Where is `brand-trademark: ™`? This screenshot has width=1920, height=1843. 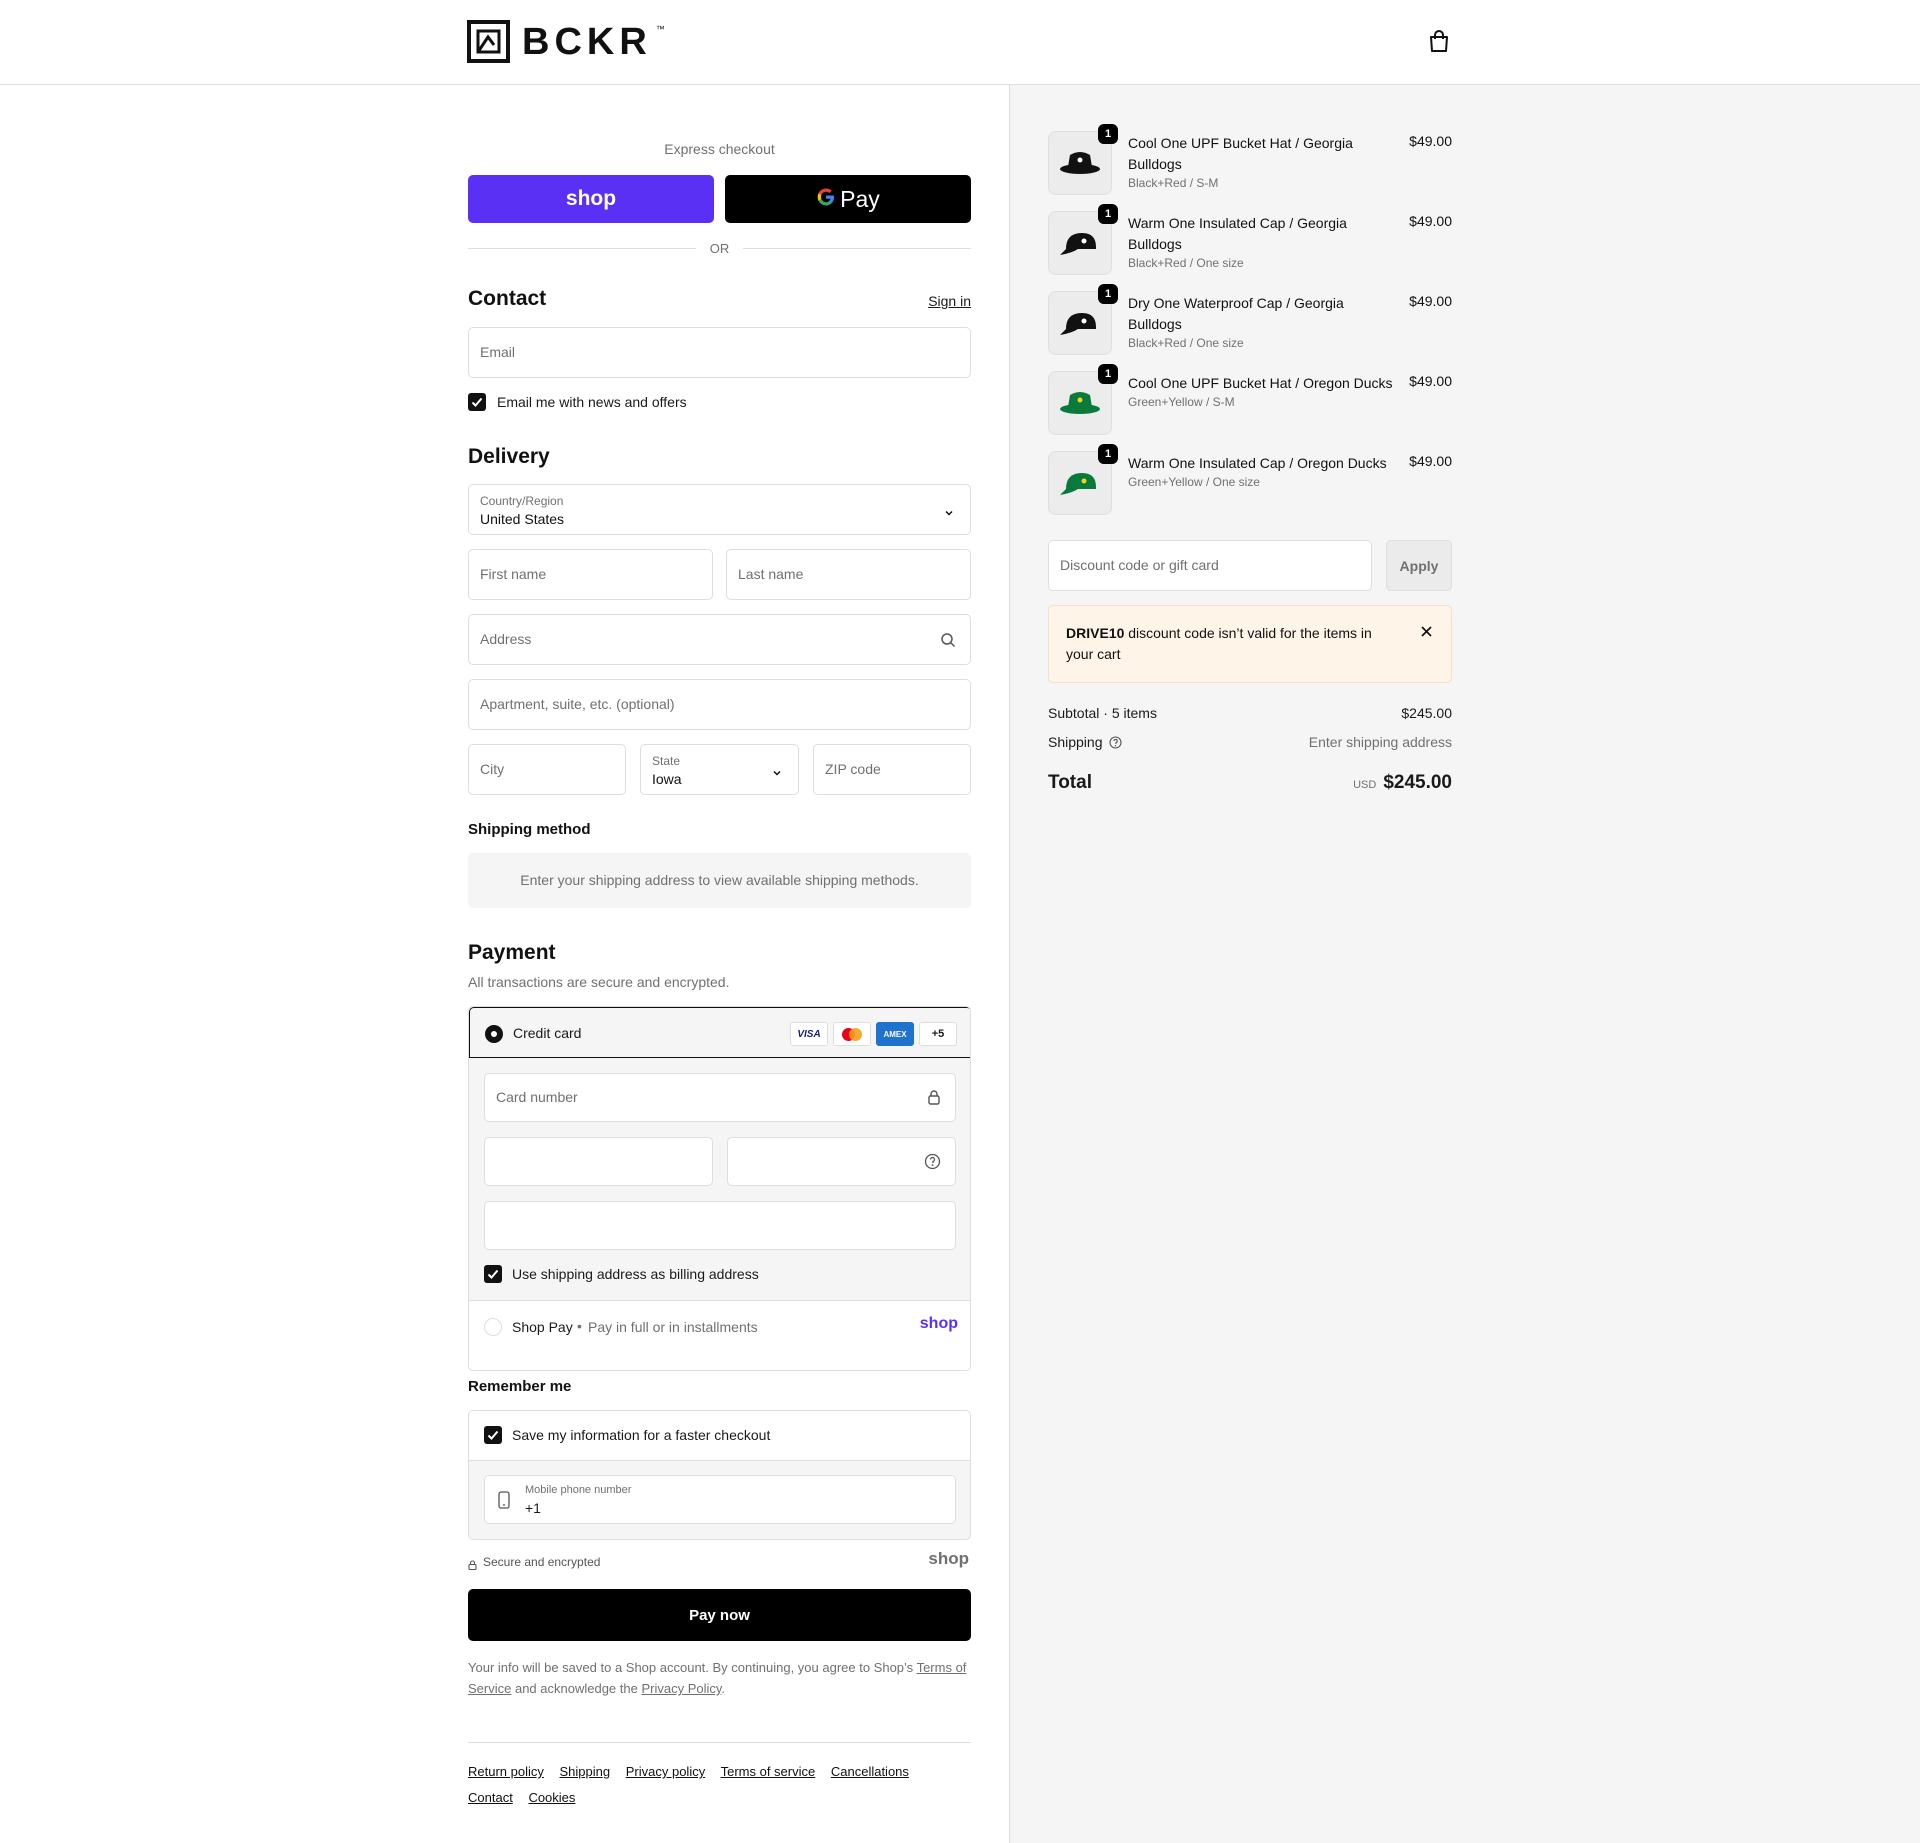 brand-trademark: ™ is located at coordinates (660, 28).